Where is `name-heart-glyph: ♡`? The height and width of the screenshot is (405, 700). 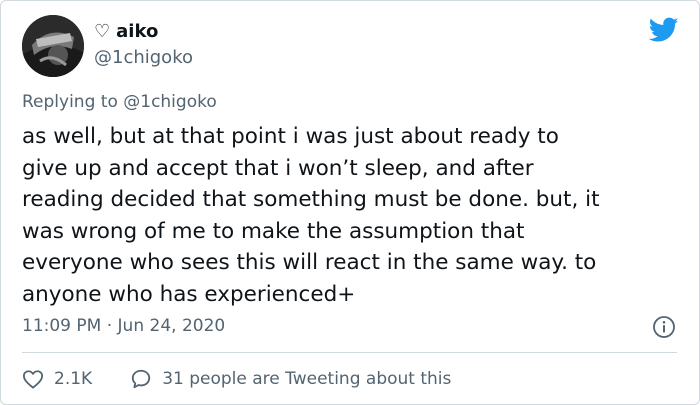 name-heart-glyph: ♡ is located at coordinates (102, 31).